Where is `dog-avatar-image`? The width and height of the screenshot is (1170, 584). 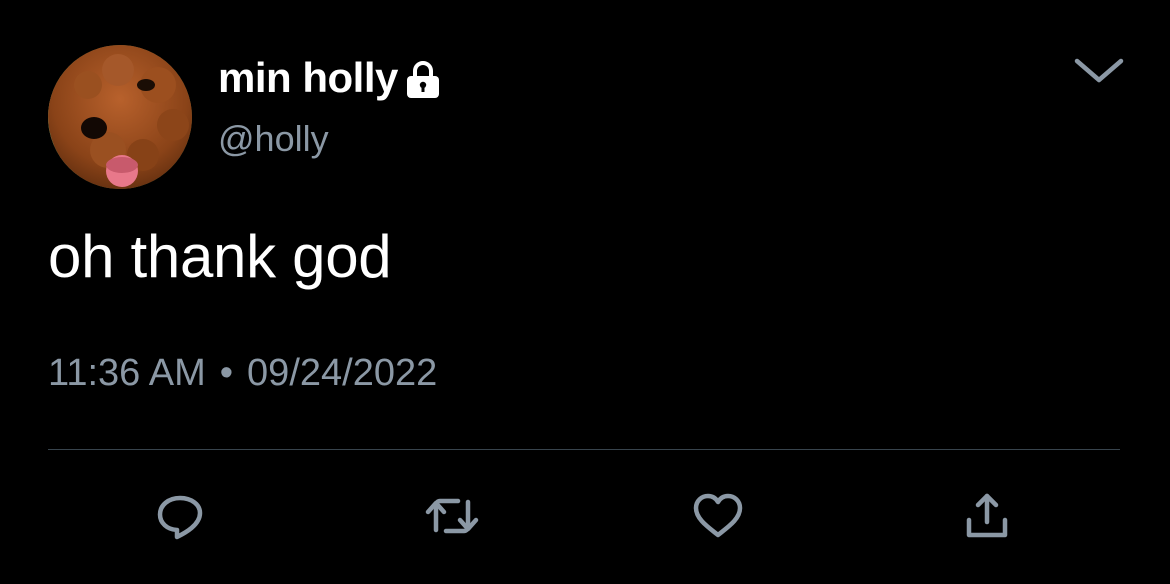
dog-avatar-image is located at coordinates (120, 117).